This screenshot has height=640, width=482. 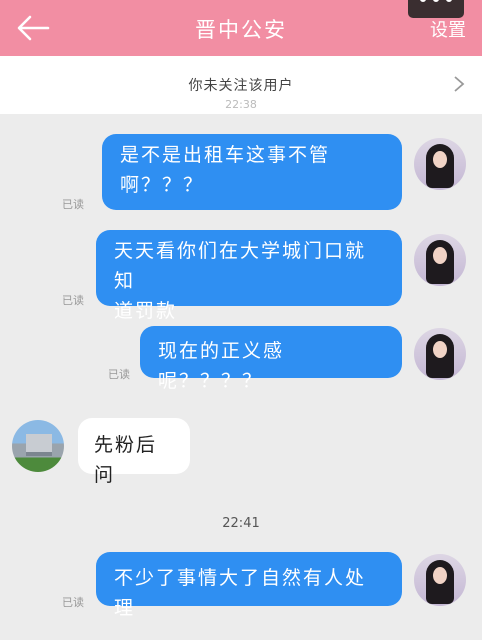 What do you see at coordinates (240, 593) in the screenshot?
I see `message-text-line: 不少了事情大了自然有人处理` at bounding box center [240, 593].